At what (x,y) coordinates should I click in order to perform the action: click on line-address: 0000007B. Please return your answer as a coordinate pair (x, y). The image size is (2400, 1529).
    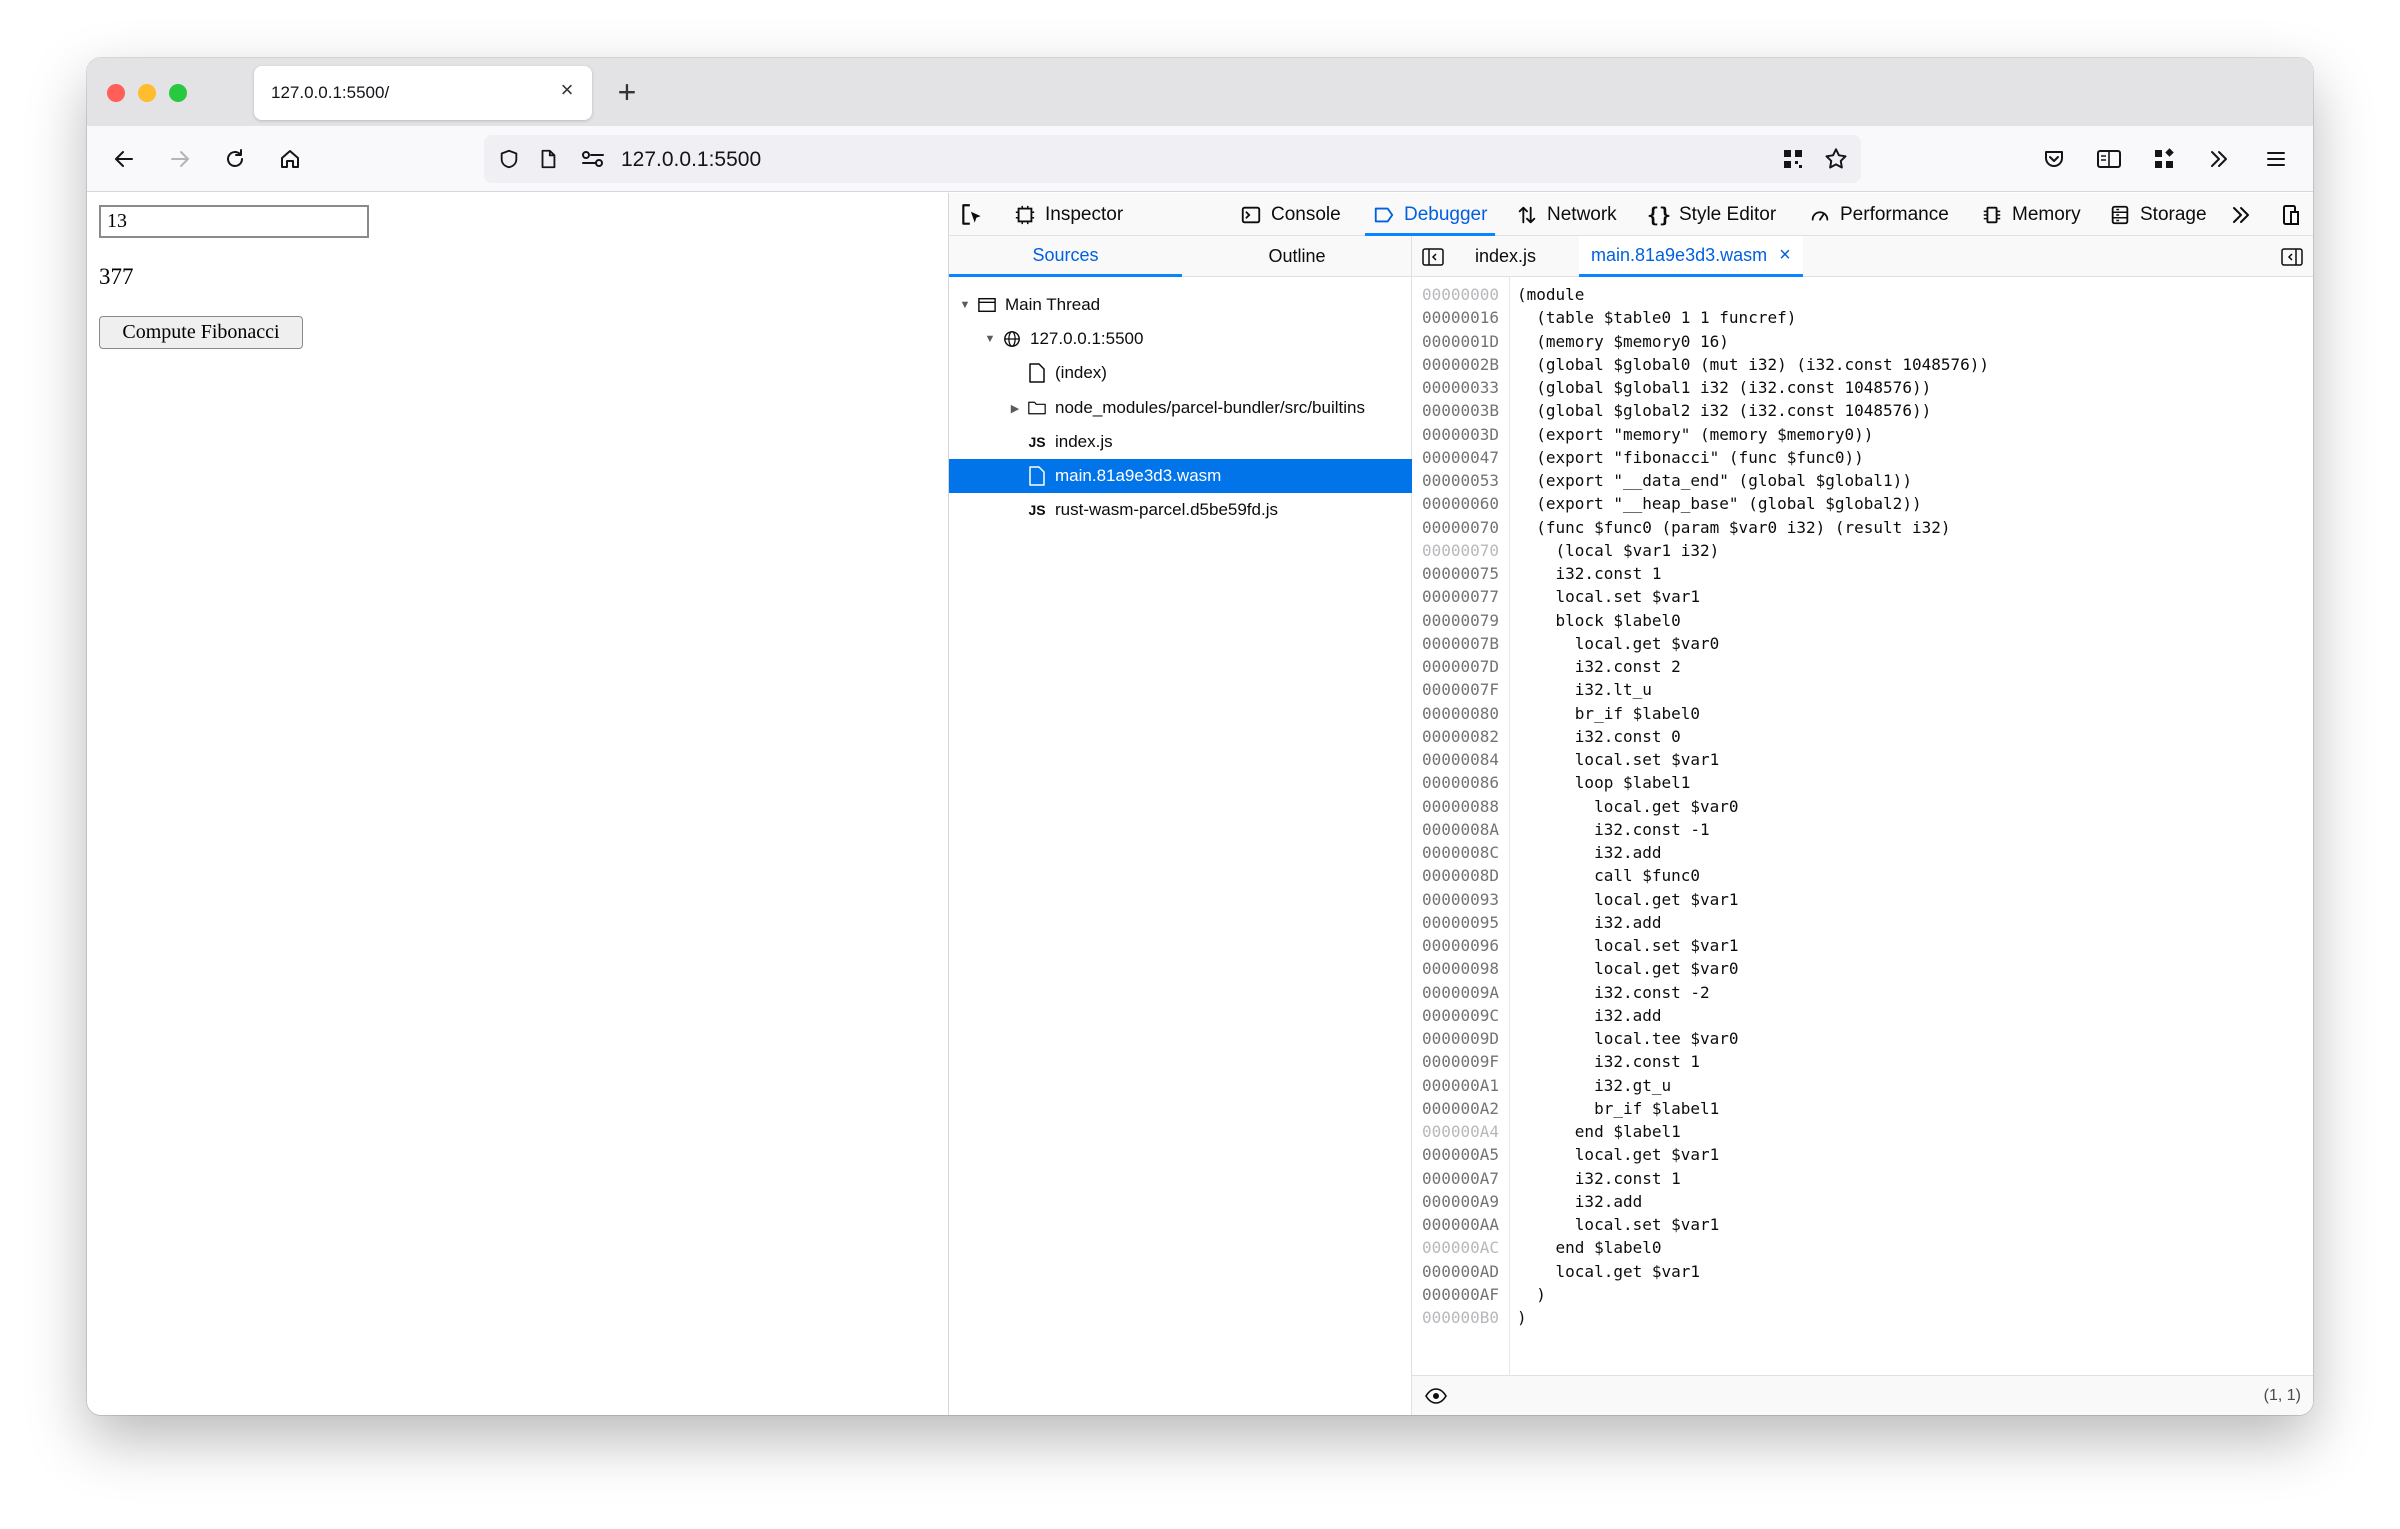
    Looking at the image, I should click on (1460, 643).